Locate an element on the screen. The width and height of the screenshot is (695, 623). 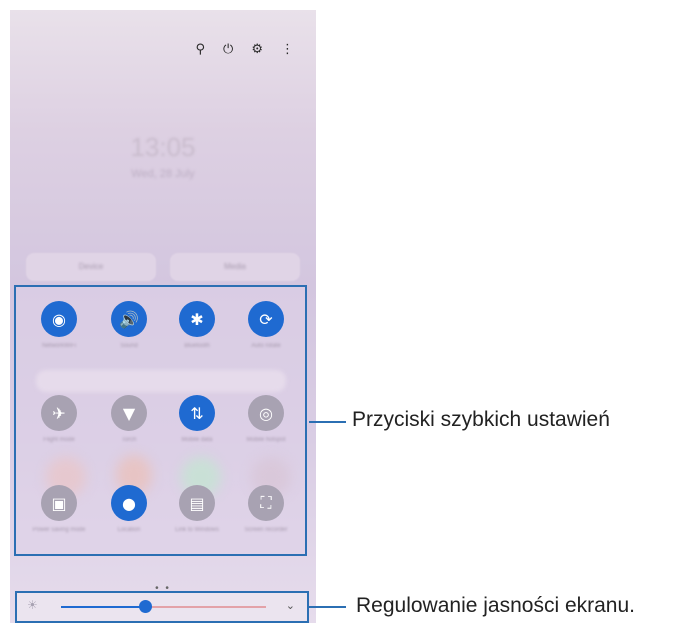
bluetooth-icon: ✱ is located at coordinates (197, 319).